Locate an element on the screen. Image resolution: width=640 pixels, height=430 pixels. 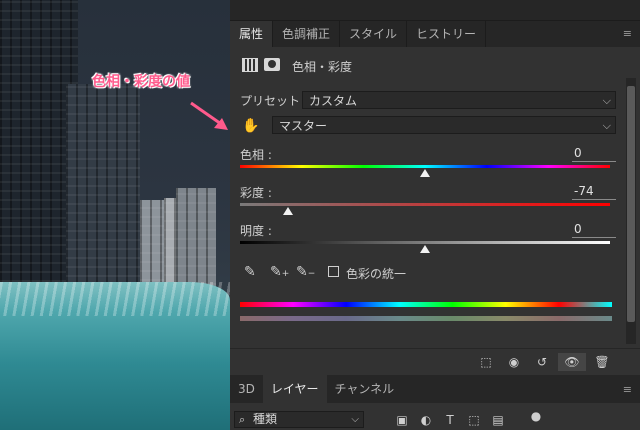
type-filter-icon: T is located at coordinates (450, 420).